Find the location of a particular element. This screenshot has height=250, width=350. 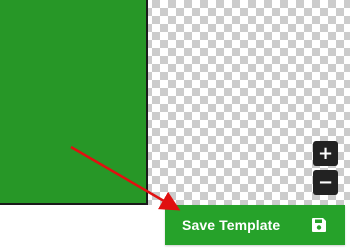

minus-icon: − is located at coordinates (325, 182).